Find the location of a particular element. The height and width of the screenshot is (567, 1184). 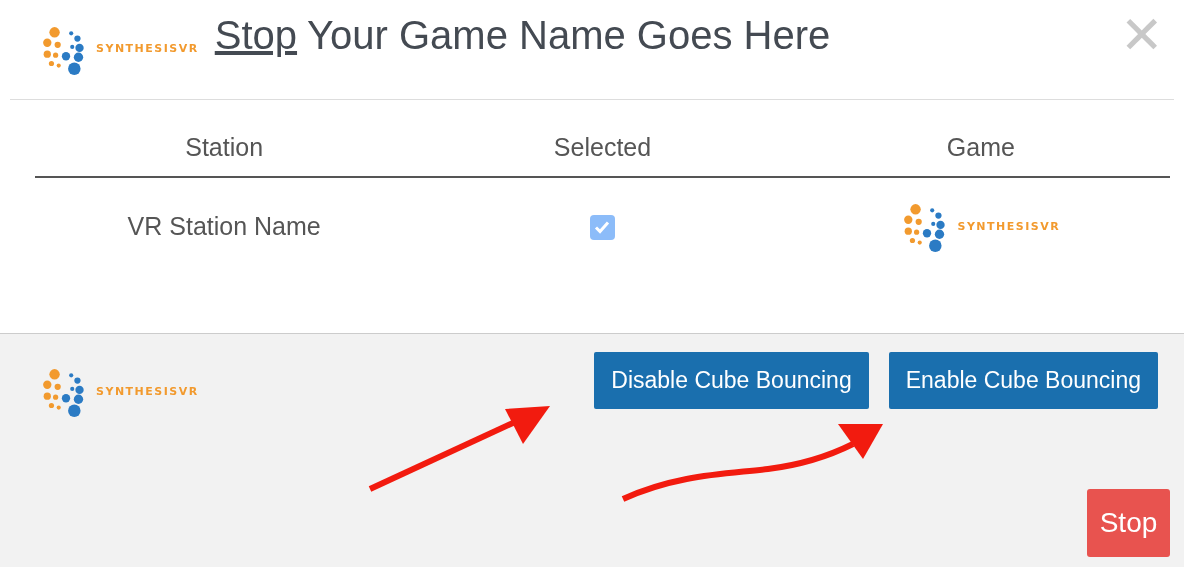

column-header: Game is located at coordinates (980, 147).